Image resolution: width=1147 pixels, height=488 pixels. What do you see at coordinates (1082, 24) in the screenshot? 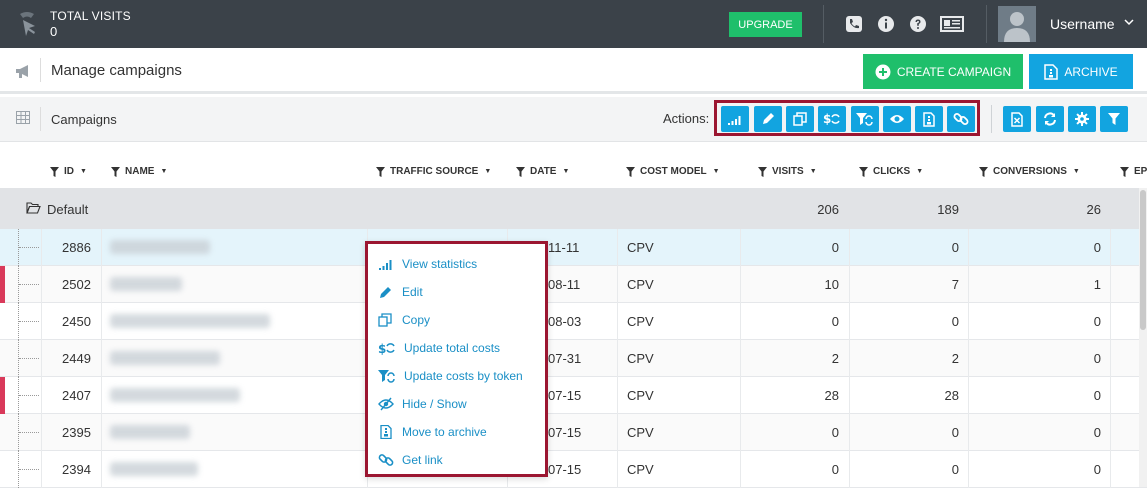
I see `username: Username` at bounding box center [1082, 24].